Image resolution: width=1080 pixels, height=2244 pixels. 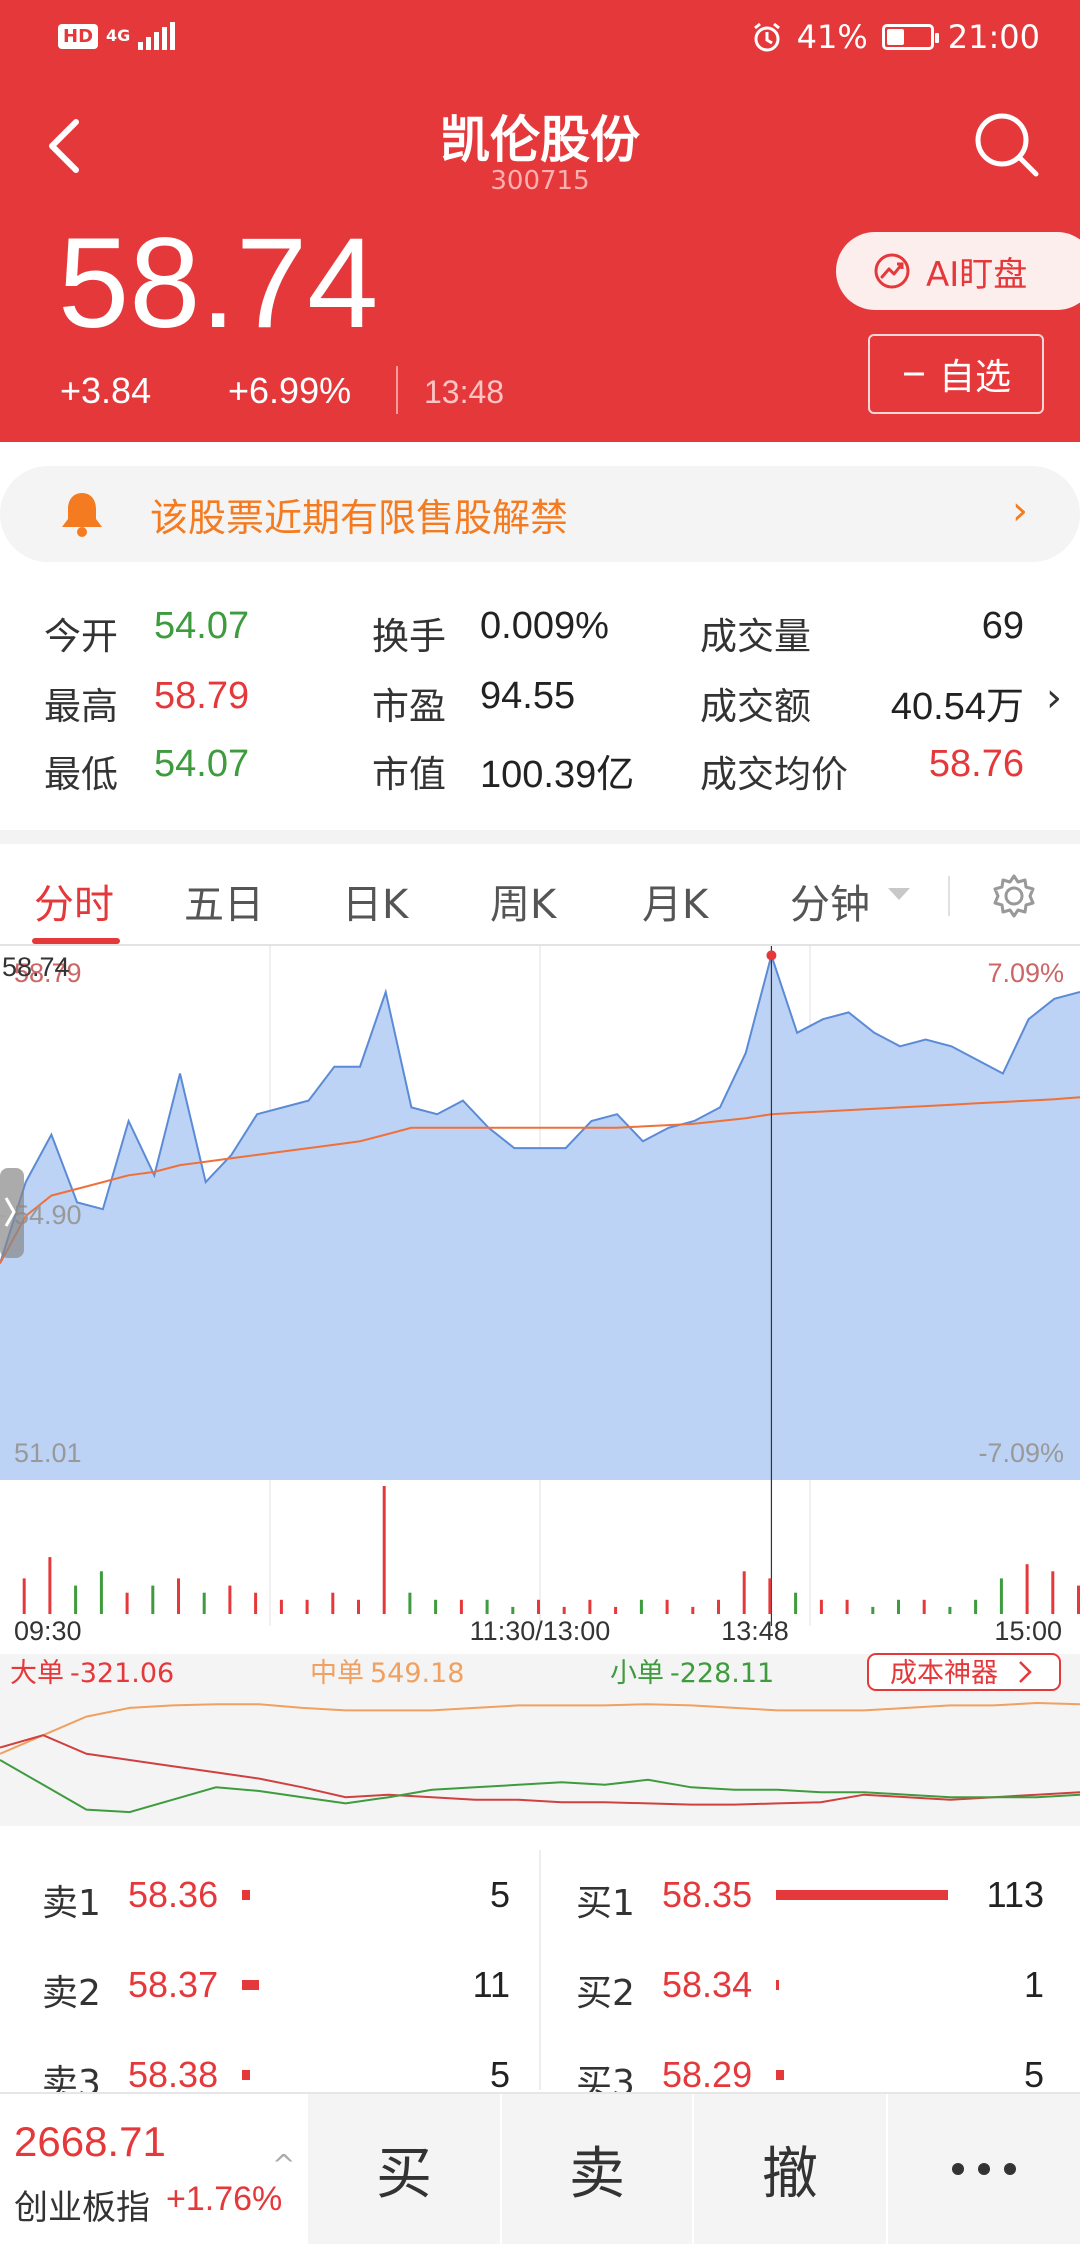 I want to click on buy-level-volume: 5, so click(x=1033, y=2074).